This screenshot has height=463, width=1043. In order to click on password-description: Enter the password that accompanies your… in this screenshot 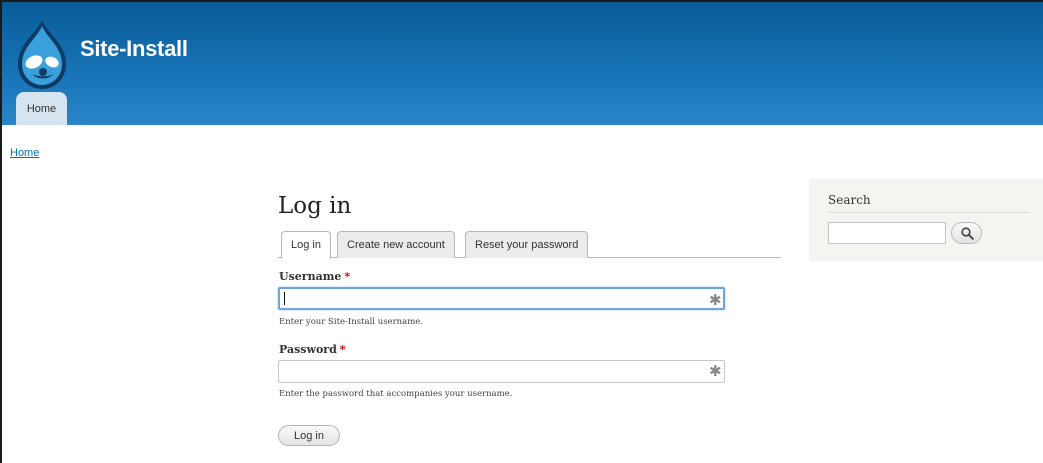, I will do `click(396, 394)`.